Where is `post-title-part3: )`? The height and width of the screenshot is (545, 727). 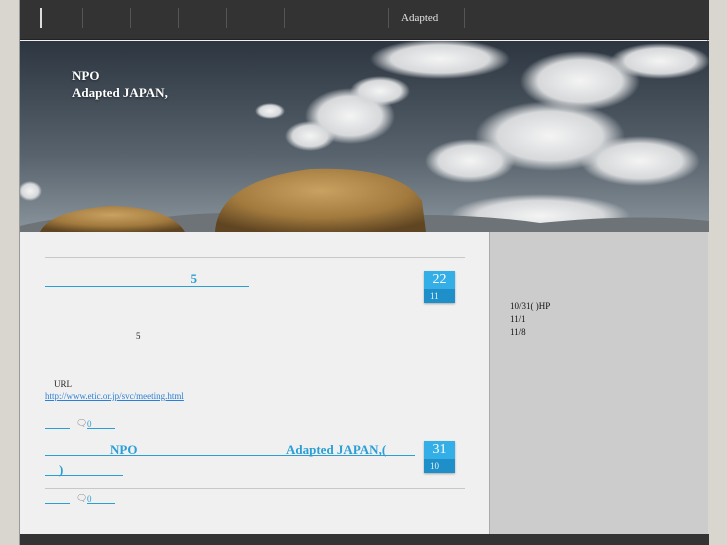 post-title-part3: ) is located at coordinates (61, 469).